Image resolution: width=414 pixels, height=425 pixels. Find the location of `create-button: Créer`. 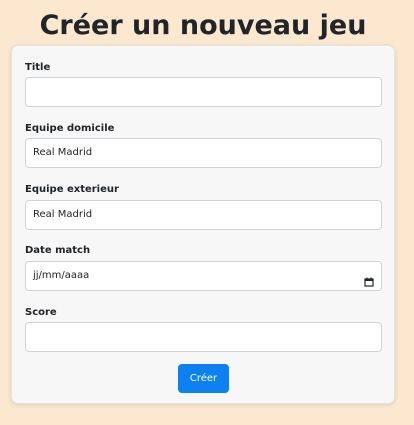

create-button: Créer is located at coordinates (203, 378).